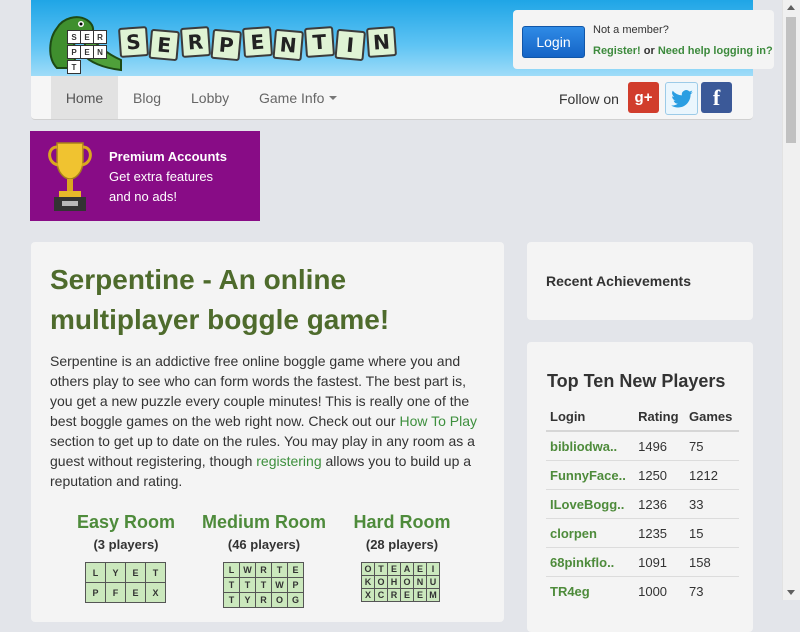 The height and width of the screenshot is (632, 800). Describe the element at coordinates (643, 97) in the screenshot. I see `google-plus-icon: g+` at that location.